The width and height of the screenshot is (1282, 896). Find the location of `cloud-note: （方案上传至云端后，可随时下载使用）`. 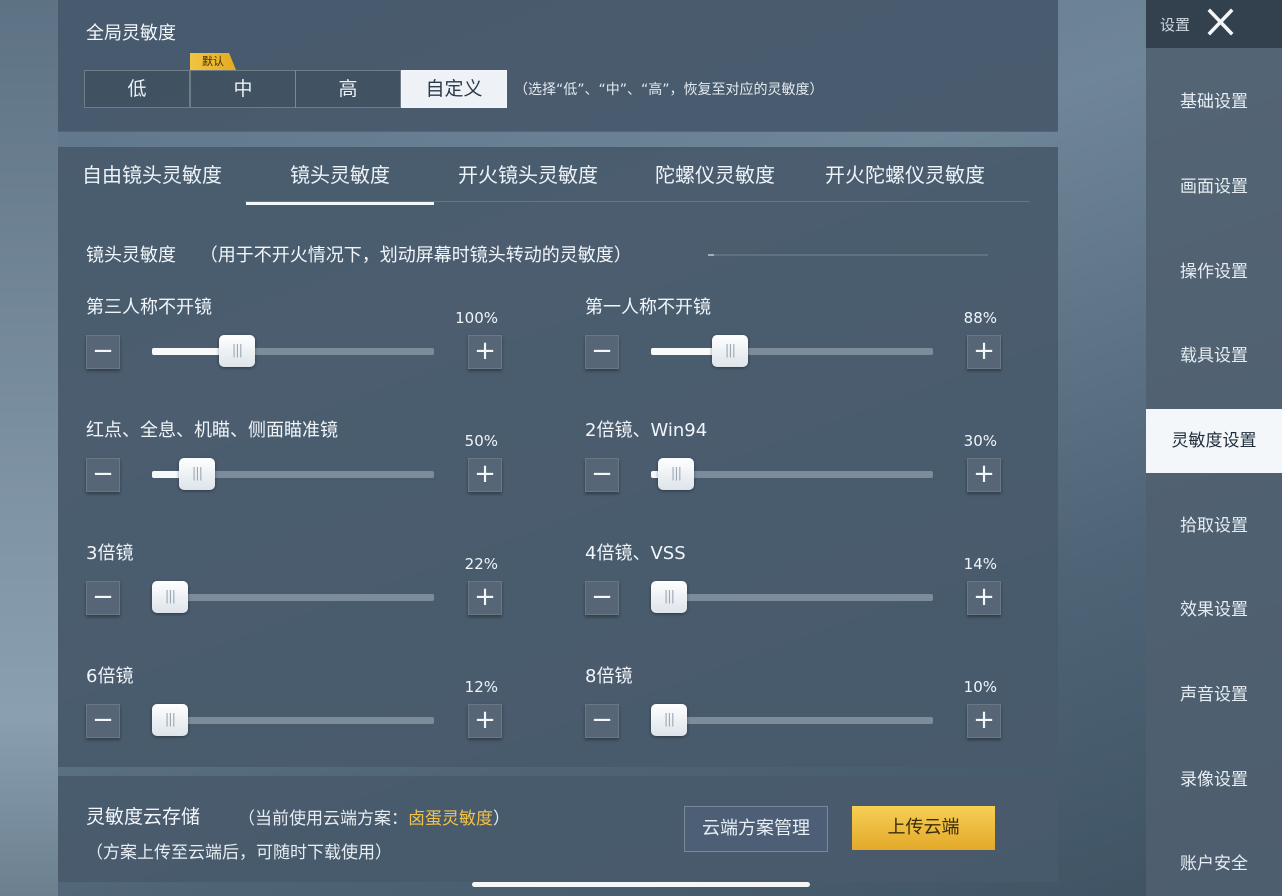

cloud-note: （方案上传至云端后，可随时下载使用） is located at coordinates (239, 853).